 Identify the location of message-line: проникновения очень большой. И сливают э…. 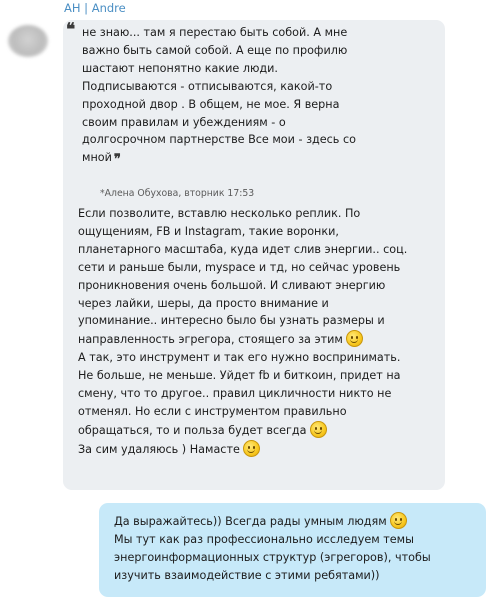
(232, 285).